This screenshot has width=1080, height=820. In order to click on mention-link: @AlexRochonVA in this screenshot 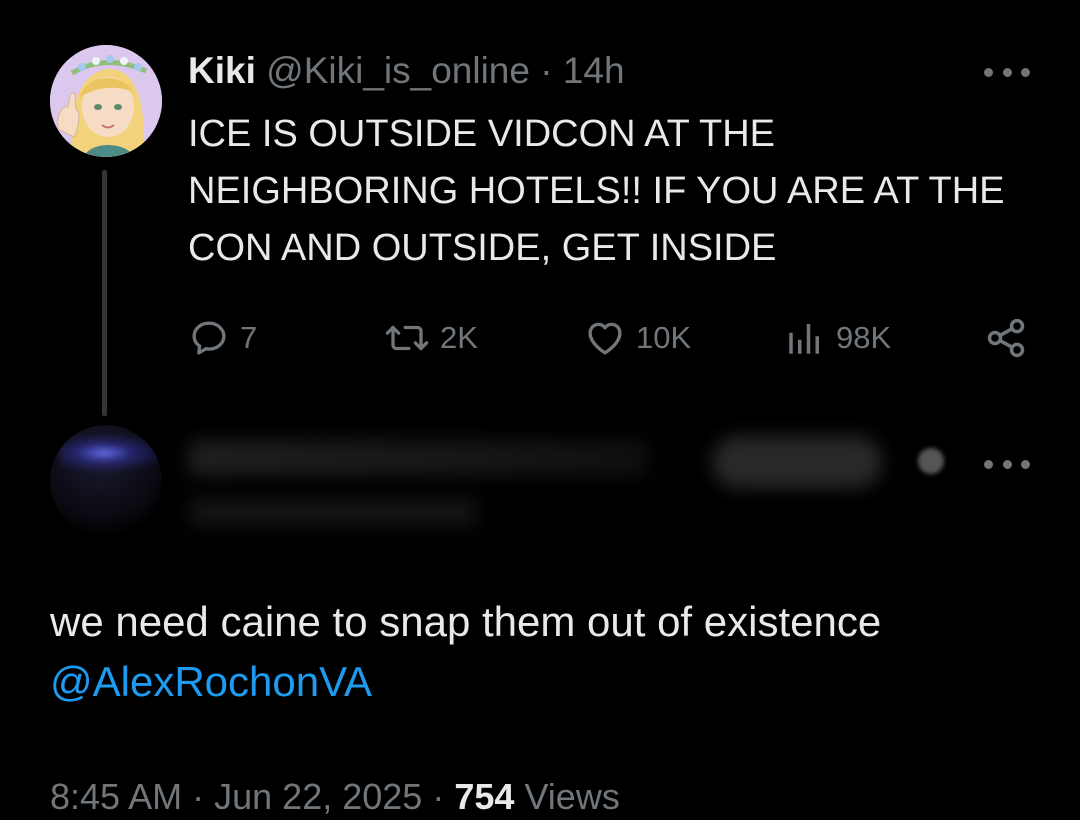, I will do `click(550, 682)`.